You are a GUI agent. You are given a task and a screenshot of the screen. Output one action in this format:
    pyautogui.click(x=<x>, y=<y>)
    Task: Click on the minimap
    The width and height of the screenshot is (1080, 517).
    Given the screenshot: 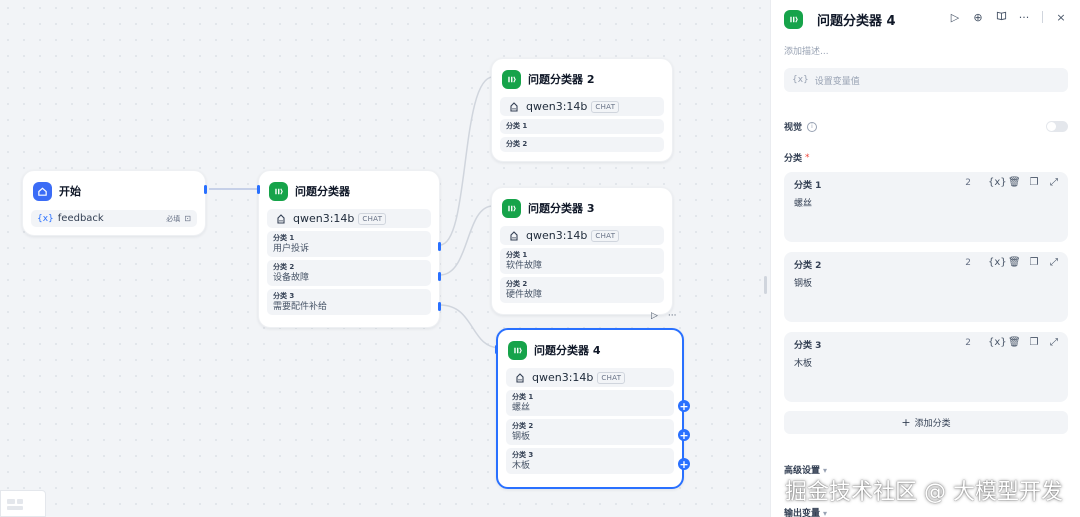 What is the action you would take?
    pyautogui.click(x=23, y=503)
    